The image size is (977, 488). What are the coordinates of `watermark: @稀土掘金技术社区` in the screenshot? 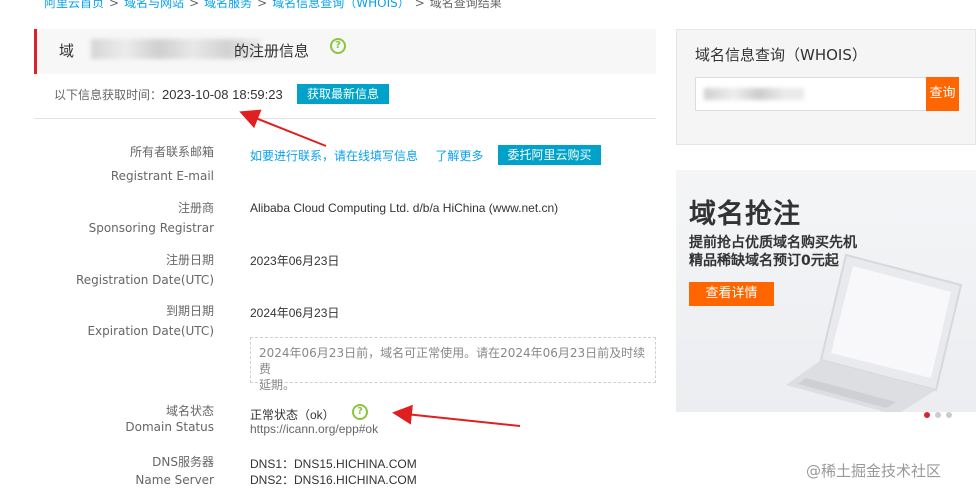 It's located at (874, 471).